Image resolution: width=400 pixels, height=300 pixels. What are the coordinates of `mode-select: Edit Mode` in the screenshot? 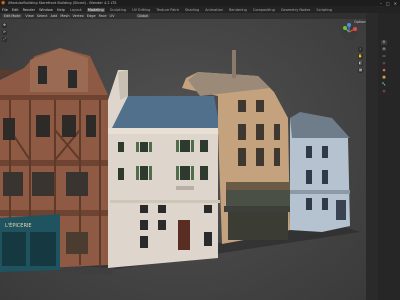 It's located at (12, 16).